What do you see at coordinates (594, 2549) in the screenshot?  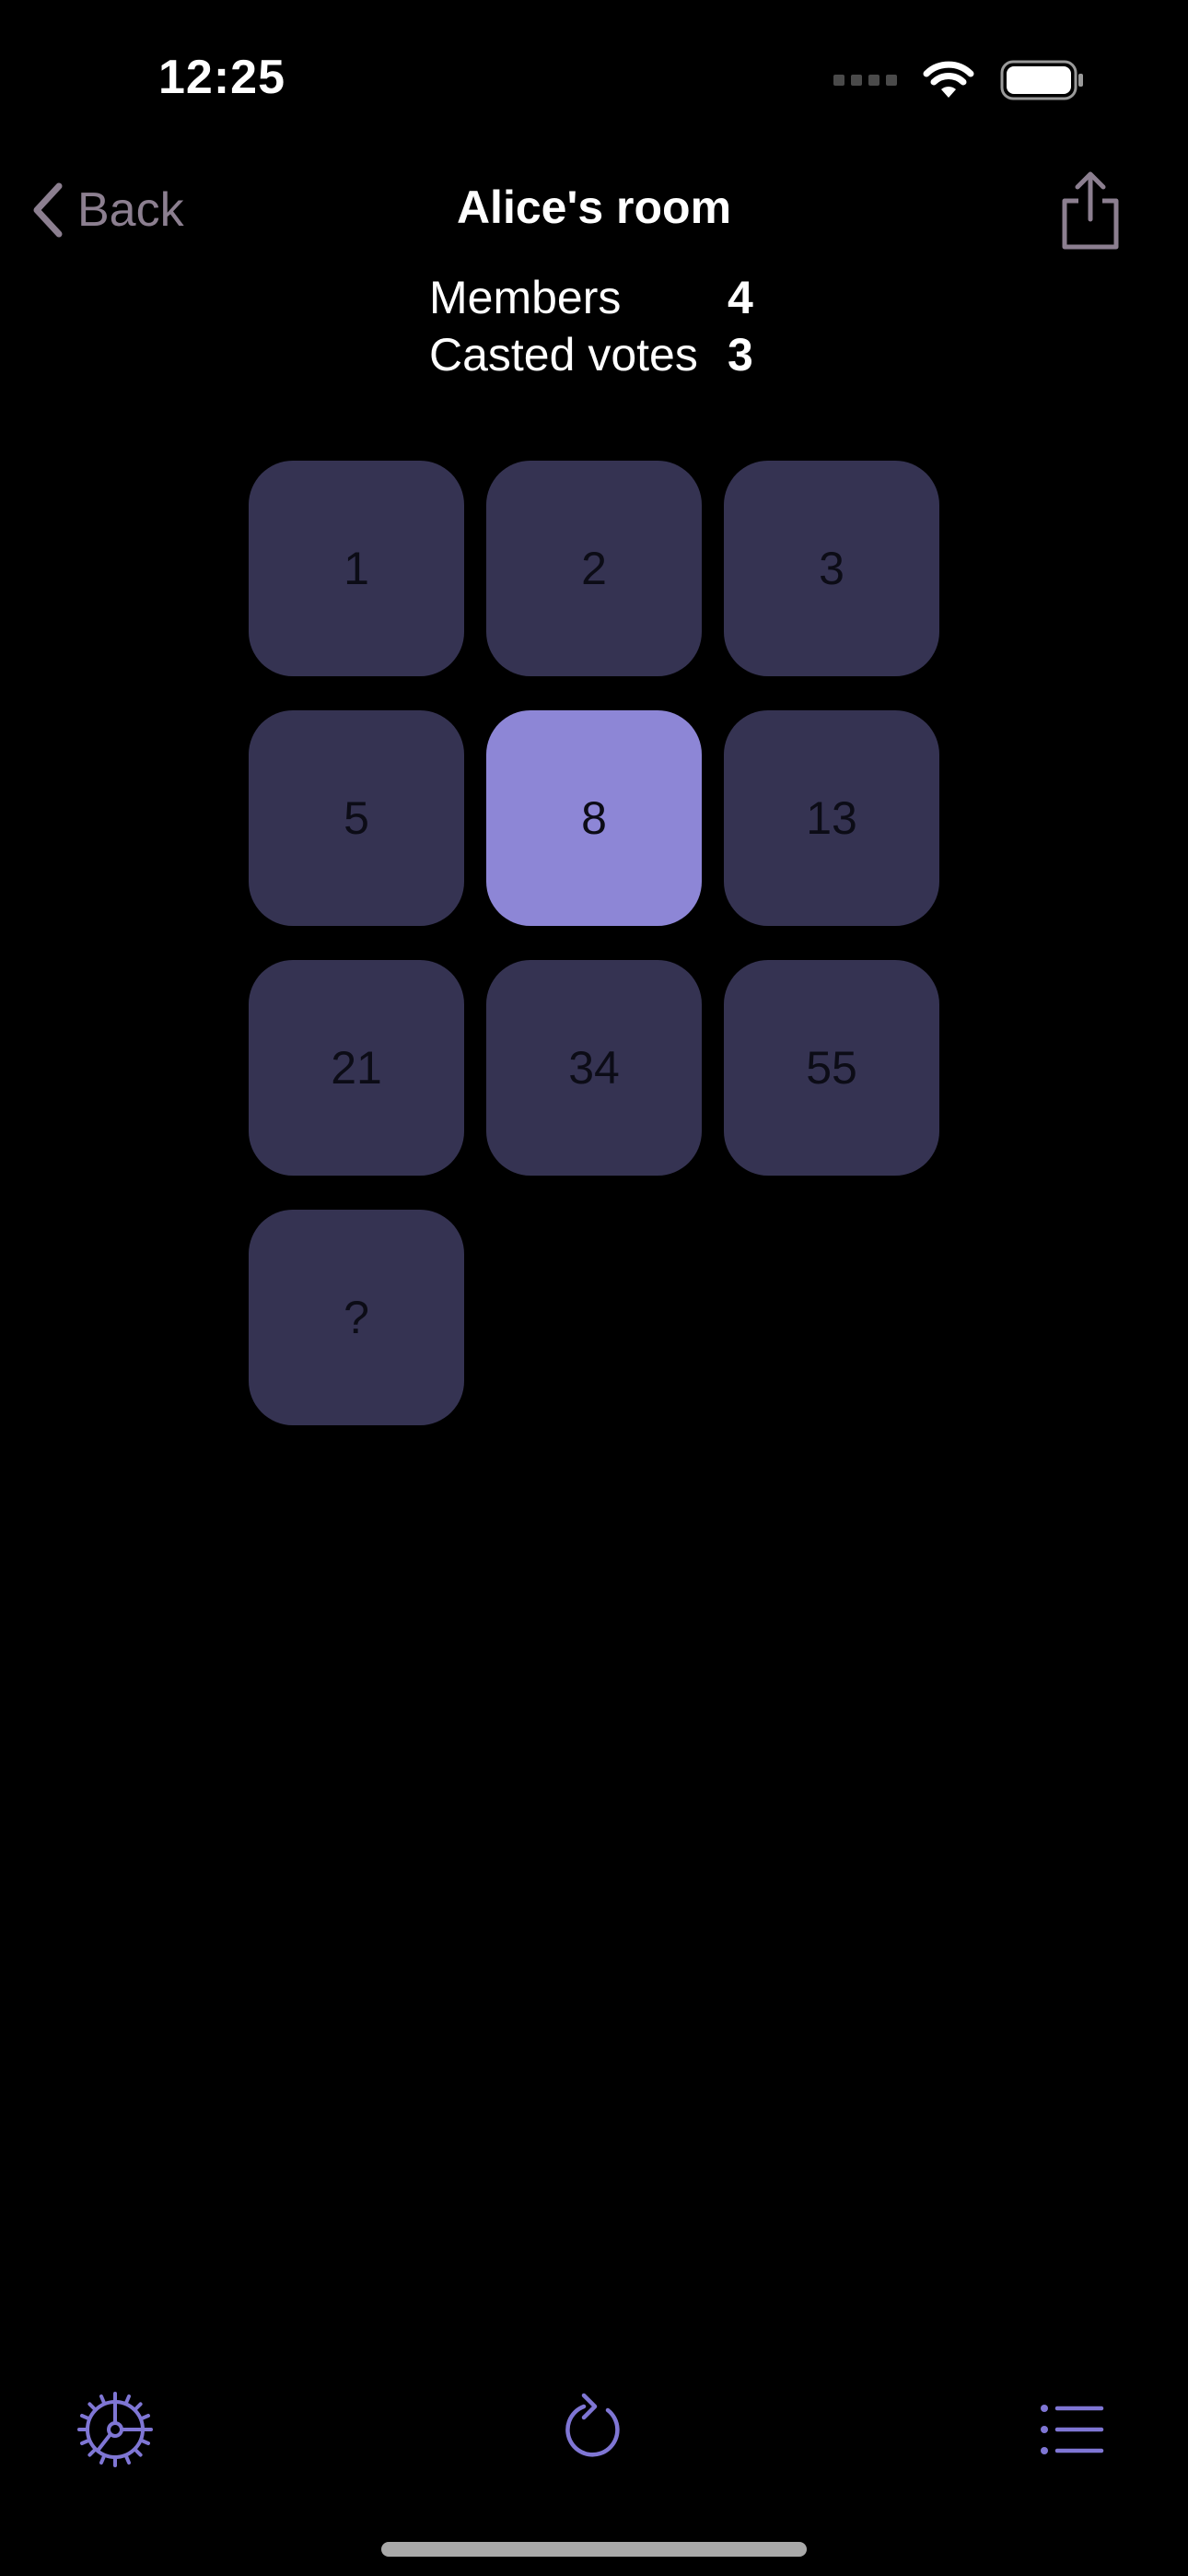 I see `home-indicator` at bounding box center [594, 2549].